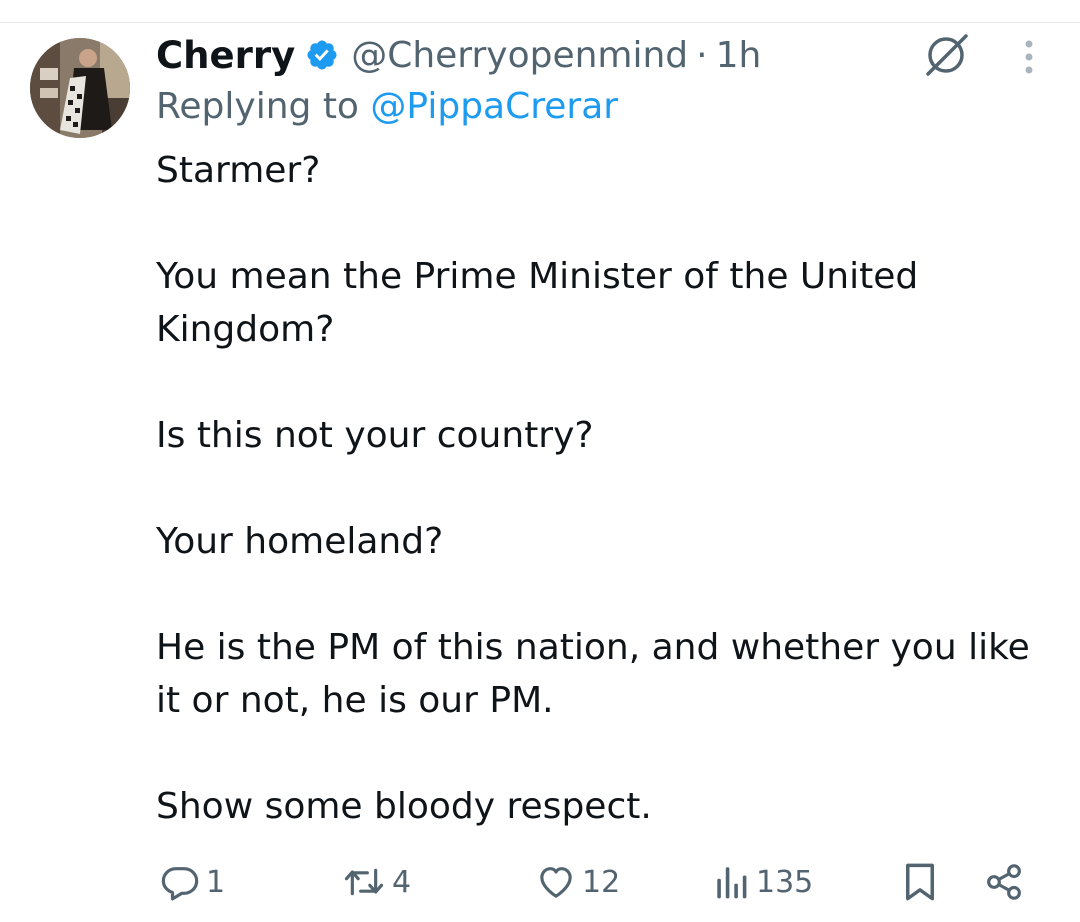 The width and height of the screenshot is (1080, 922). Describe the element at coordinates (540, 22) in the screenshot. I see `top-divider` at that location.